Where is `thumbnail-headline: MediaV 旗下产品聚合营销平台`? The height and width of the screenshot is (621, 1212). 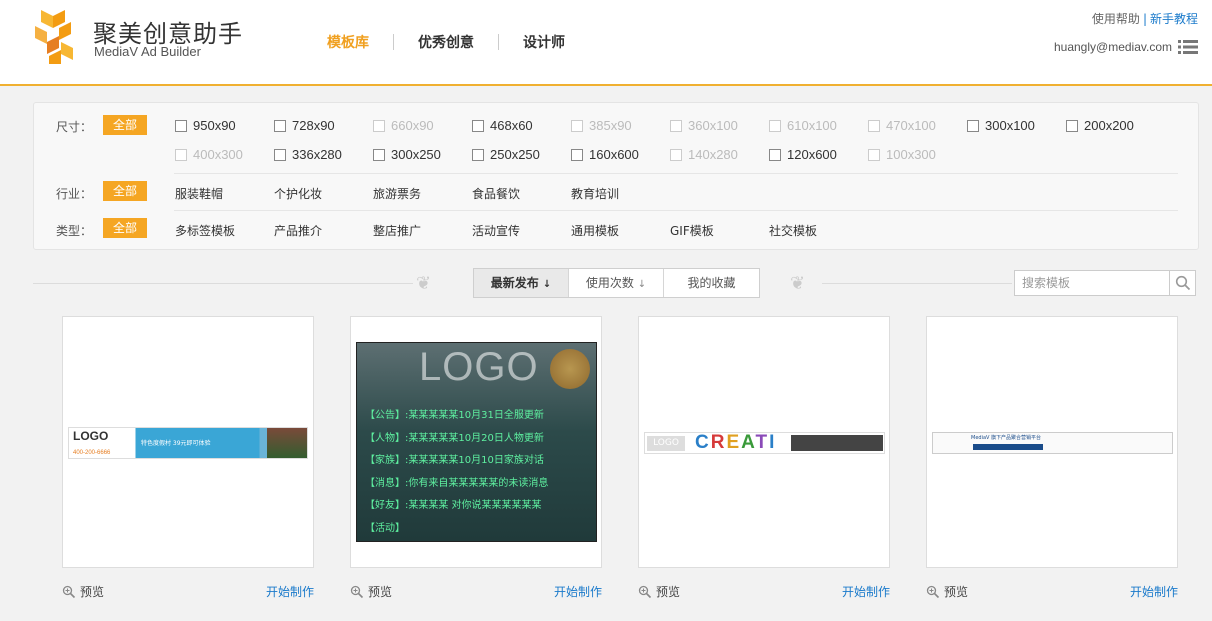
thumbnail-headline: MediaV 旗下产品聚合营销平台 is located at coordinates (1006, 438).